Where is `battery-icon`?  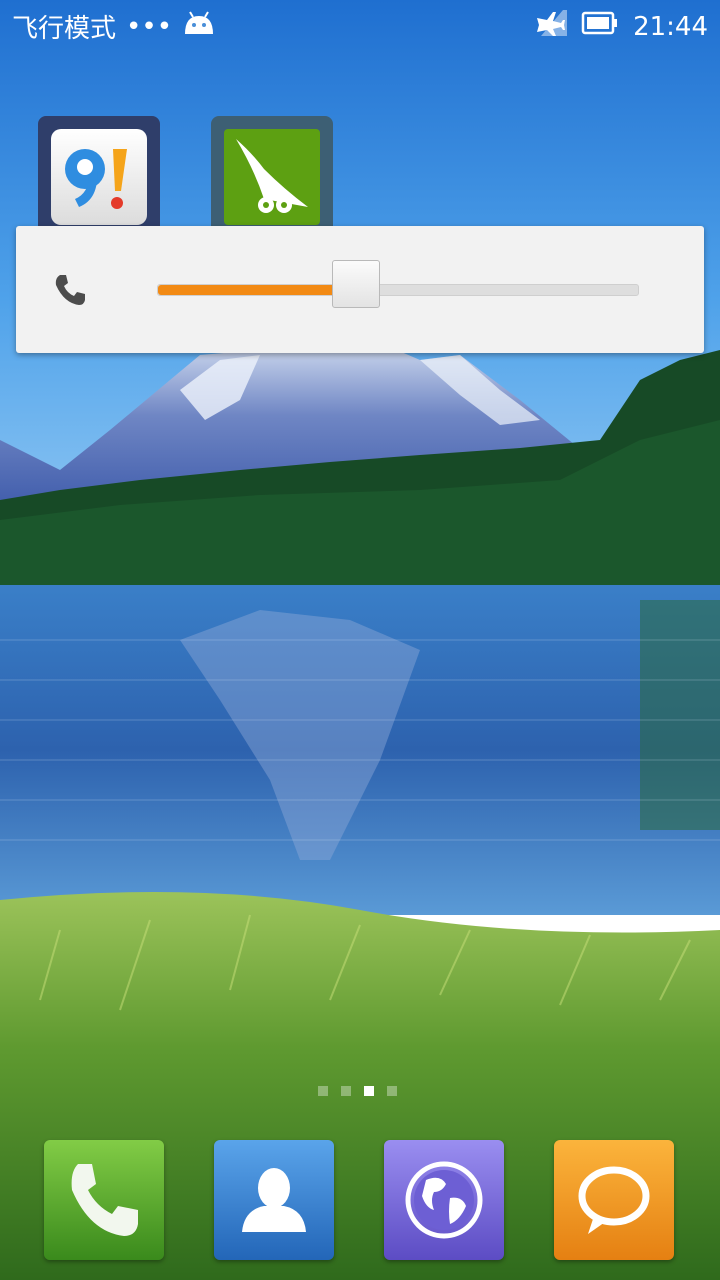
battery-icon is located at coordinates (600, 26).